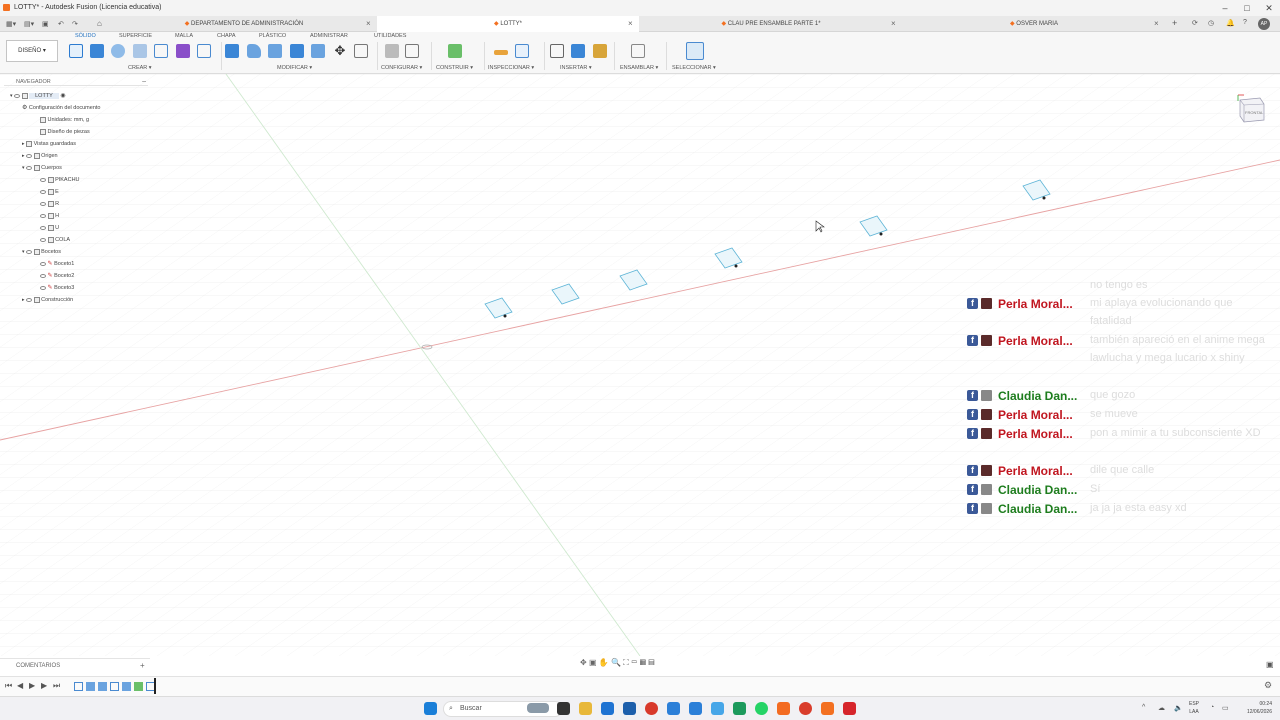  I want to click on tab-lotty: ◆ LOTTY*, so click(508, 24).